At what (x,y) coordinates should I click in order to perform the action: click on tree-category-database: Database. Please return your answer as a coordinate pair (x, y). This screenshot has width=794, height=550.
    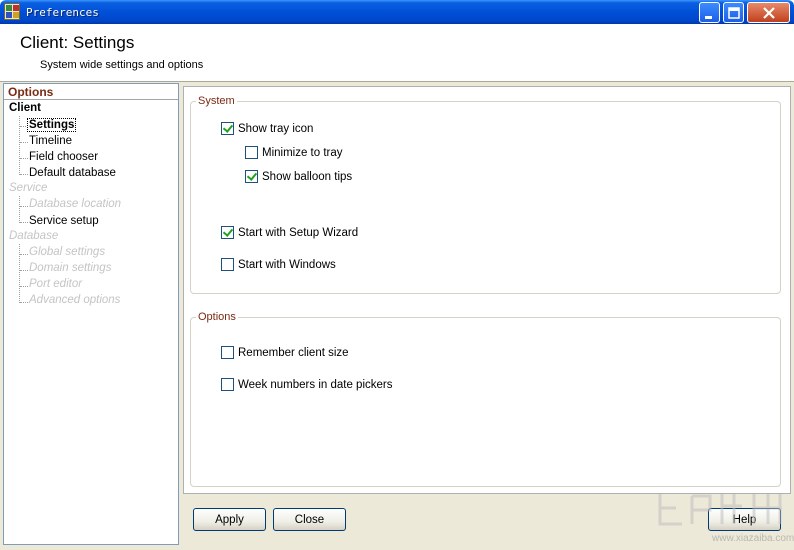
    Looking at the image, I should click on (34, 236).